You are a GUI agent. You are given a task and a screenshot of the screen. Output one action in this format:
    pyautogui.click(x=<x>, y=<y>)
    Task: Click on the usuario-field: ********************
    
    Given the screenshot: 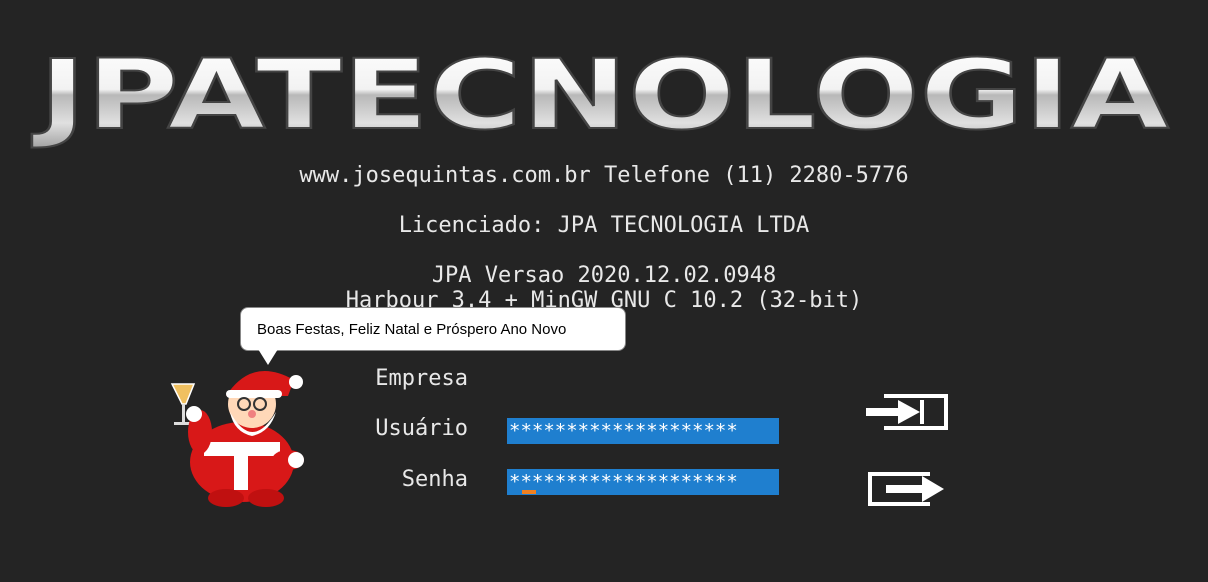 What is the action you would take?
    pyautogui.click(x=643, y=431)
    